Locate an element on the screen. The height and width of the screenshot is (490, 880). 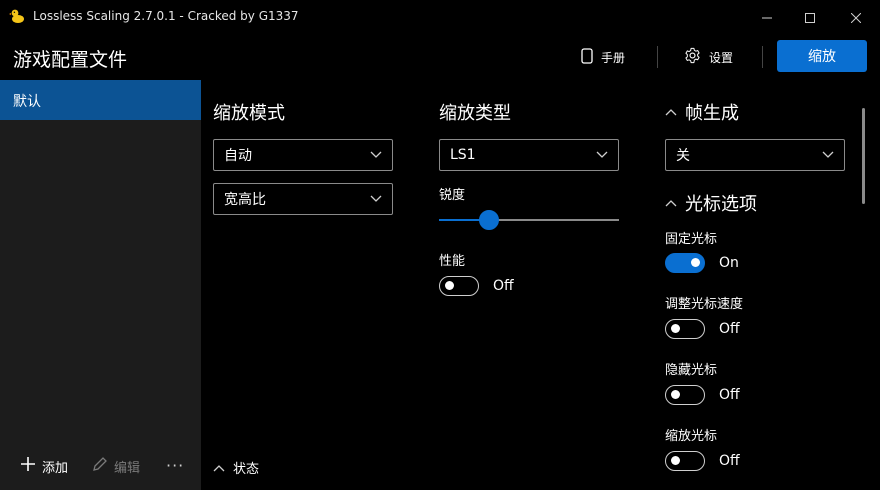
cursor-speed-label: 调整光标速度 is located at coordinates (704, 304).